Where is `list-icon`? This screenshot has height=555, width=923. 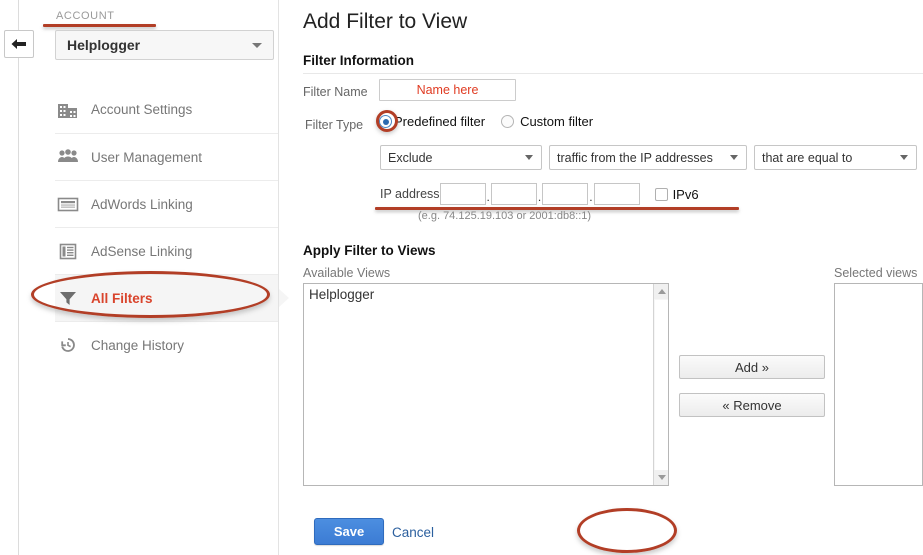 list-icon is located at coordinates (74, 251).